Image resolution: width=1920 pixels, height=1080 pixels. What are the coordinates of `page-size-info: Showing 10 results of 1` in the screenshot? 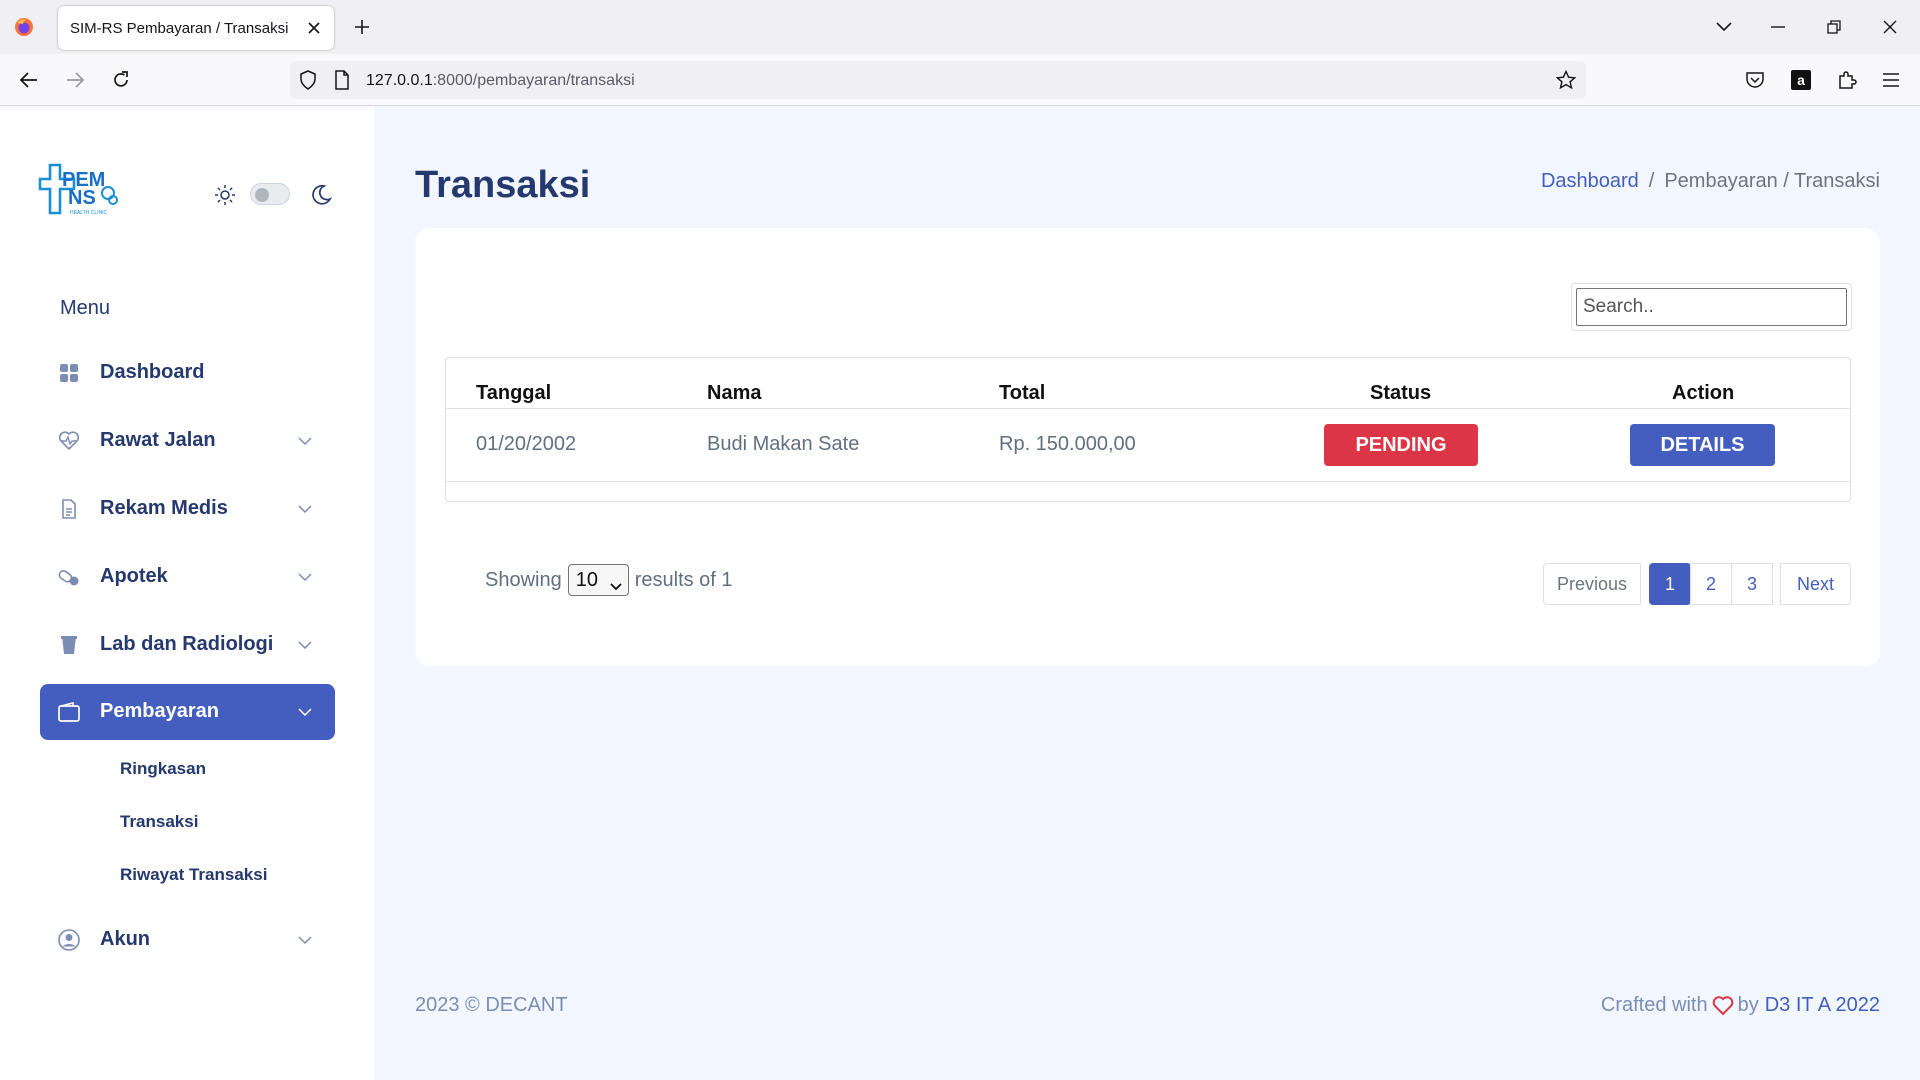 It's located at (609, 580).